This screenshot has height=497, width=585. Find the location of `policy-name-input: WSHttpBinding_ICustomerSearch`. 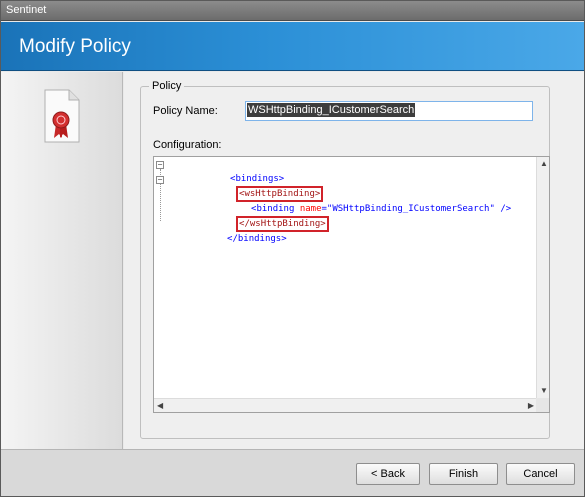

policy-name-input: WSHttpBinding_ICustomerSearch is located at coordinates (389, 111).